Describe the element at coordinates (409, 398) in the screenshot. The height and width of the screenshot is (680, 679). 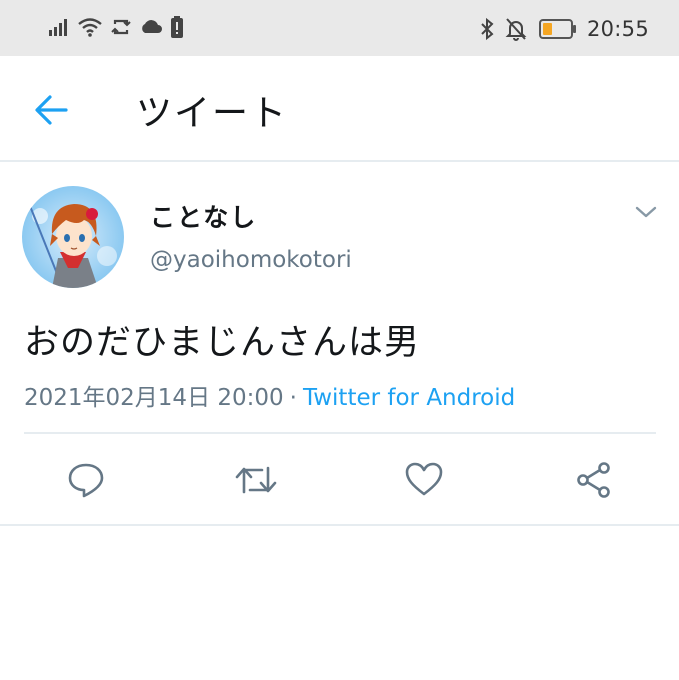
I see `tweet-source-link: Twitter for Android` at that location.